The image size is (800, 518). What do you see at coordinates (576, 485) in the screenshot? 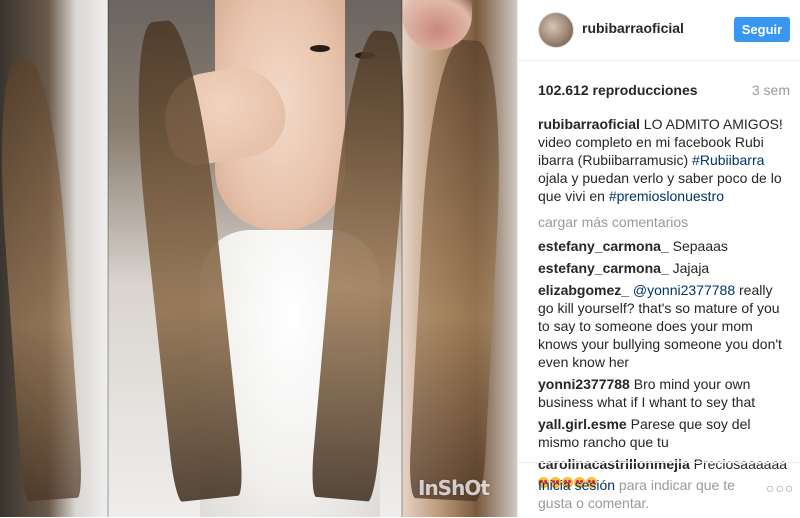
I see `login-link: Inicia sesión` at bounding box center [576, 485].